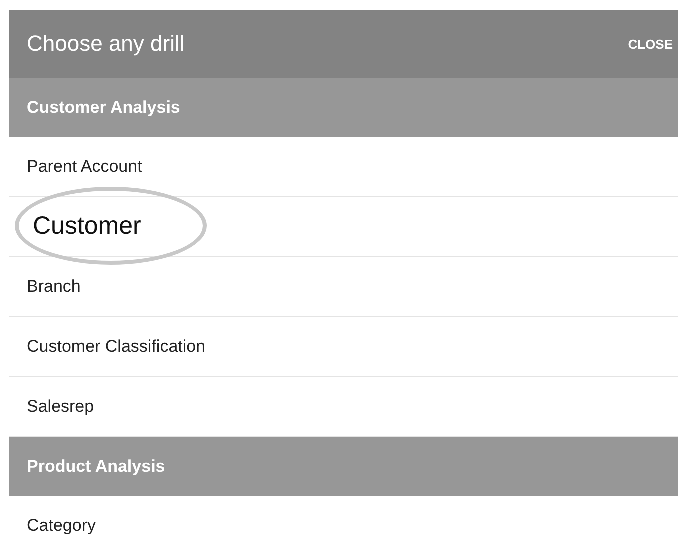 Image resolution: width=678 pixels, height=542 pixels. I want to click on drill-option: Category, so click(61, 526).